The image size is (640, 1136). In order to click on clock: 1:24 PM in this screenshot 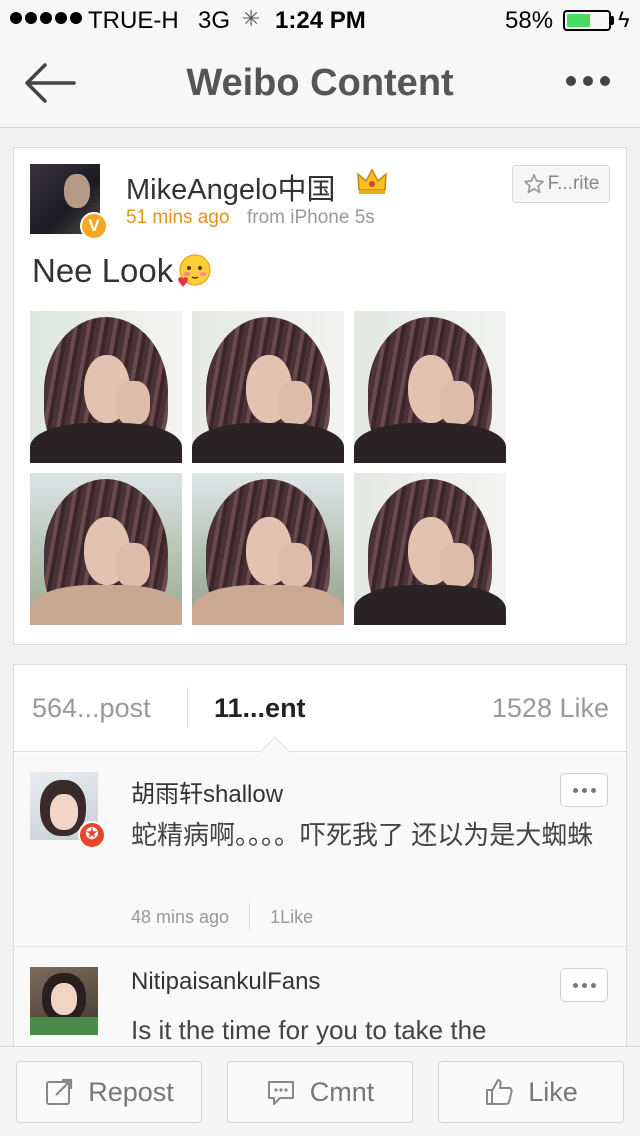, I will do `click(320, 20)`.